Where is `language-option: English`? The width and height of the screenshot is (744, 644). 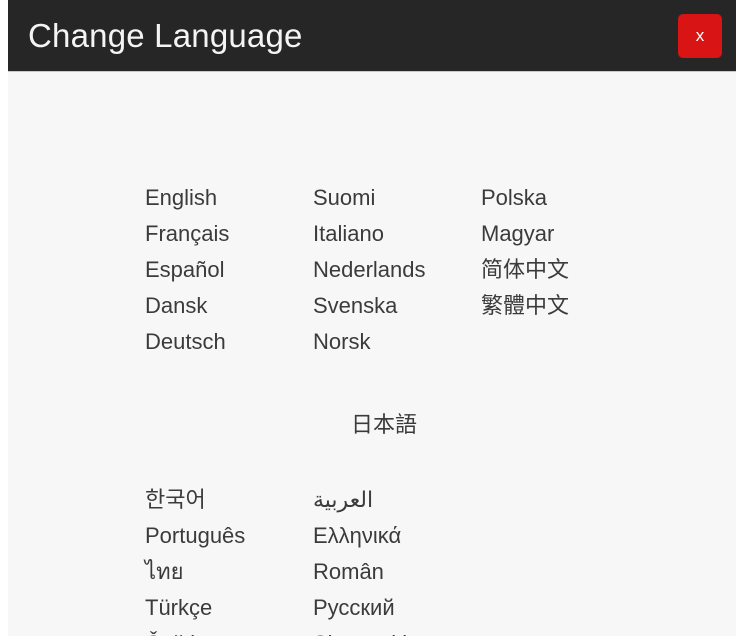 language-option: English is located at coordinates (229, 198).